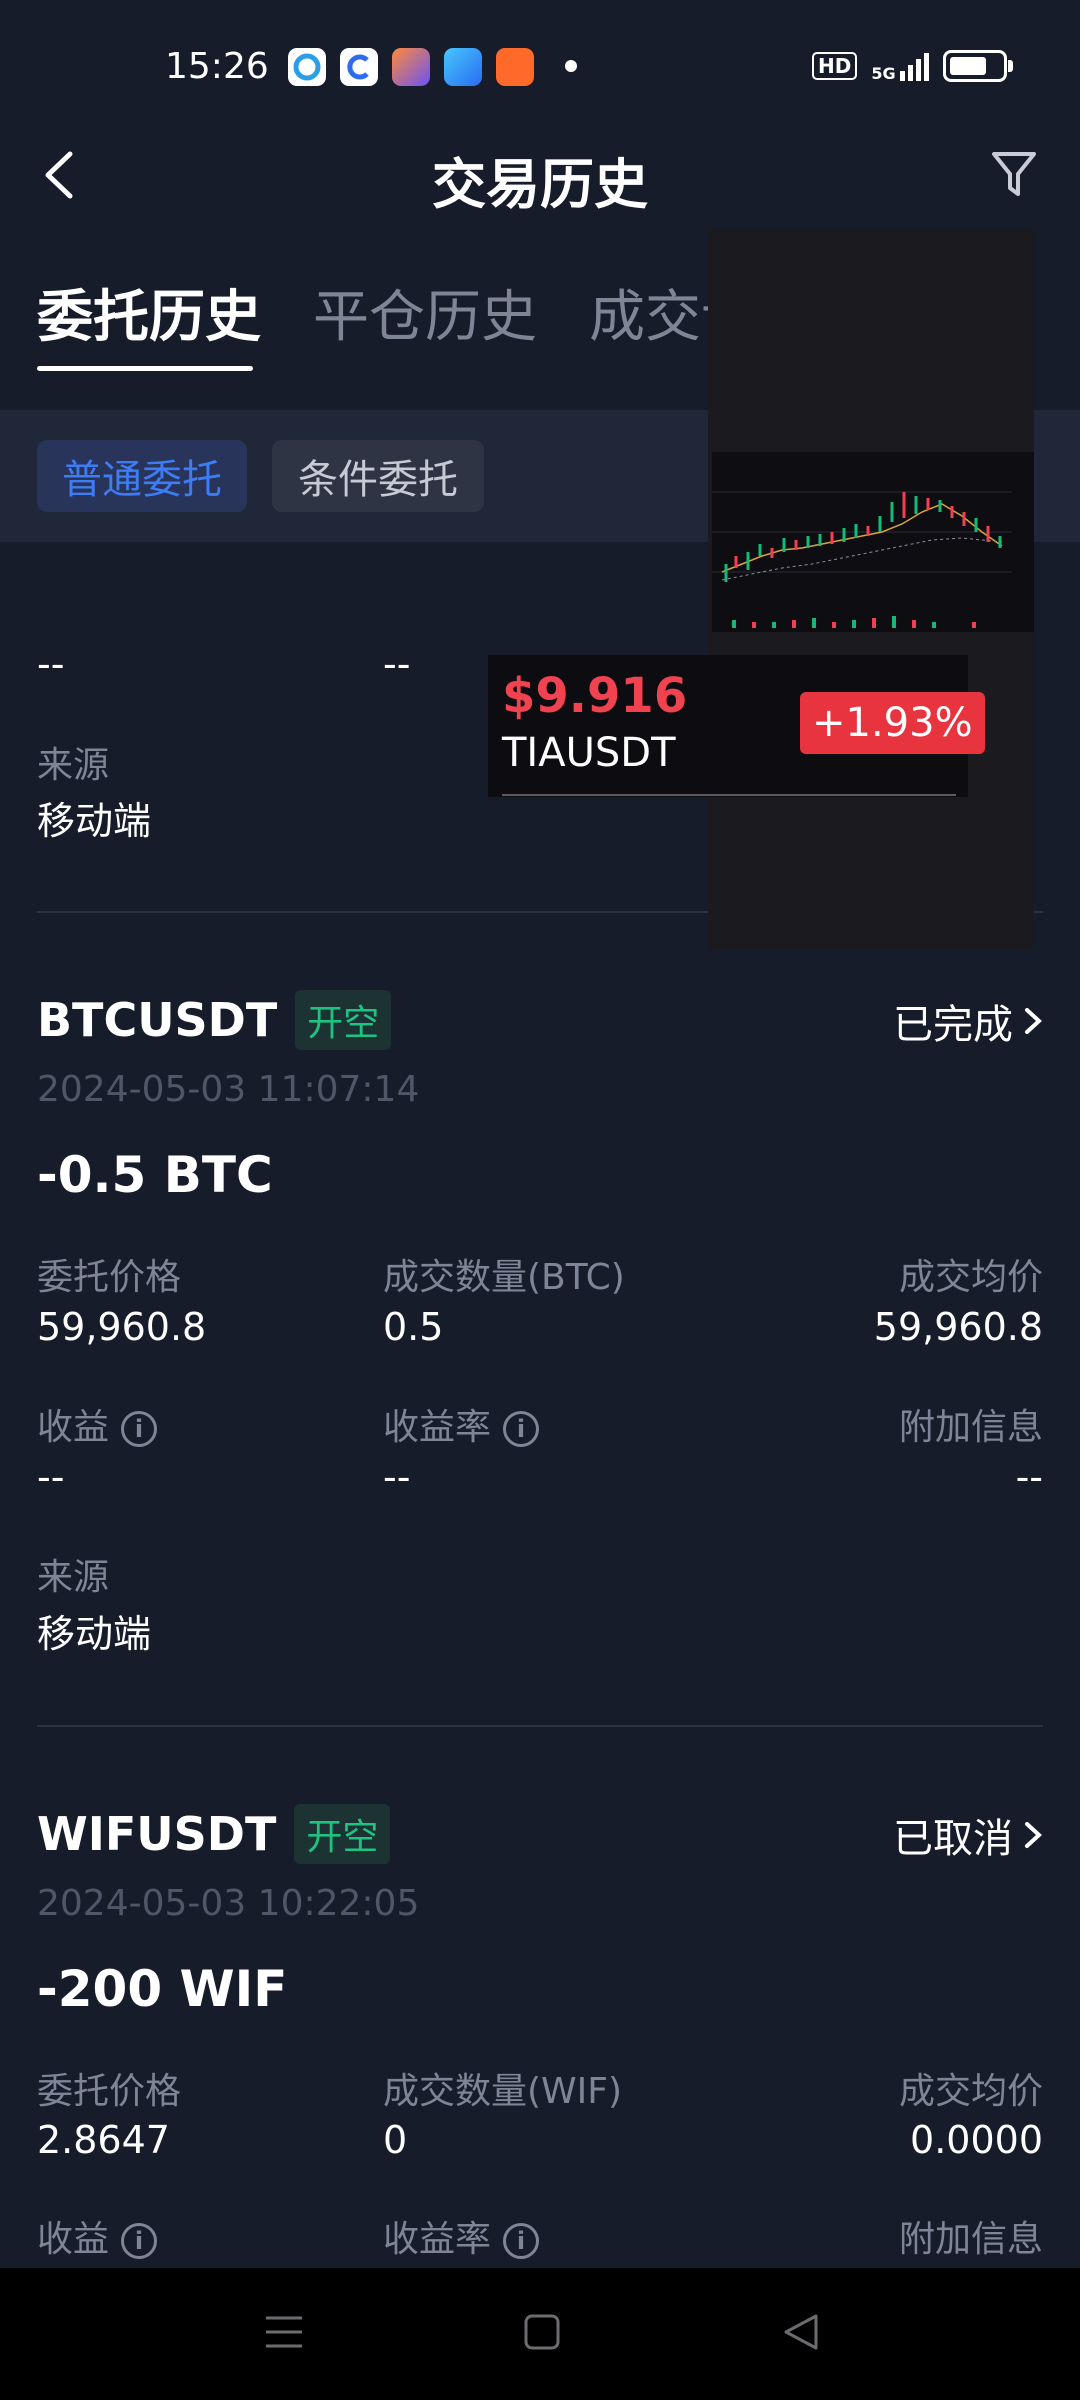 This screenshot has width=1080, height=2400. Describe the element at coordinates (142, 476) in the screenshot. I see `normal-order-chip: 普通委托` at that location.